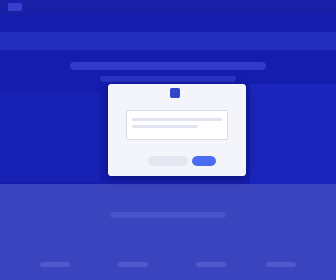 The height and width of the screenshot is (280, 336). I want to click on modal-dialog, so click(177, 130).